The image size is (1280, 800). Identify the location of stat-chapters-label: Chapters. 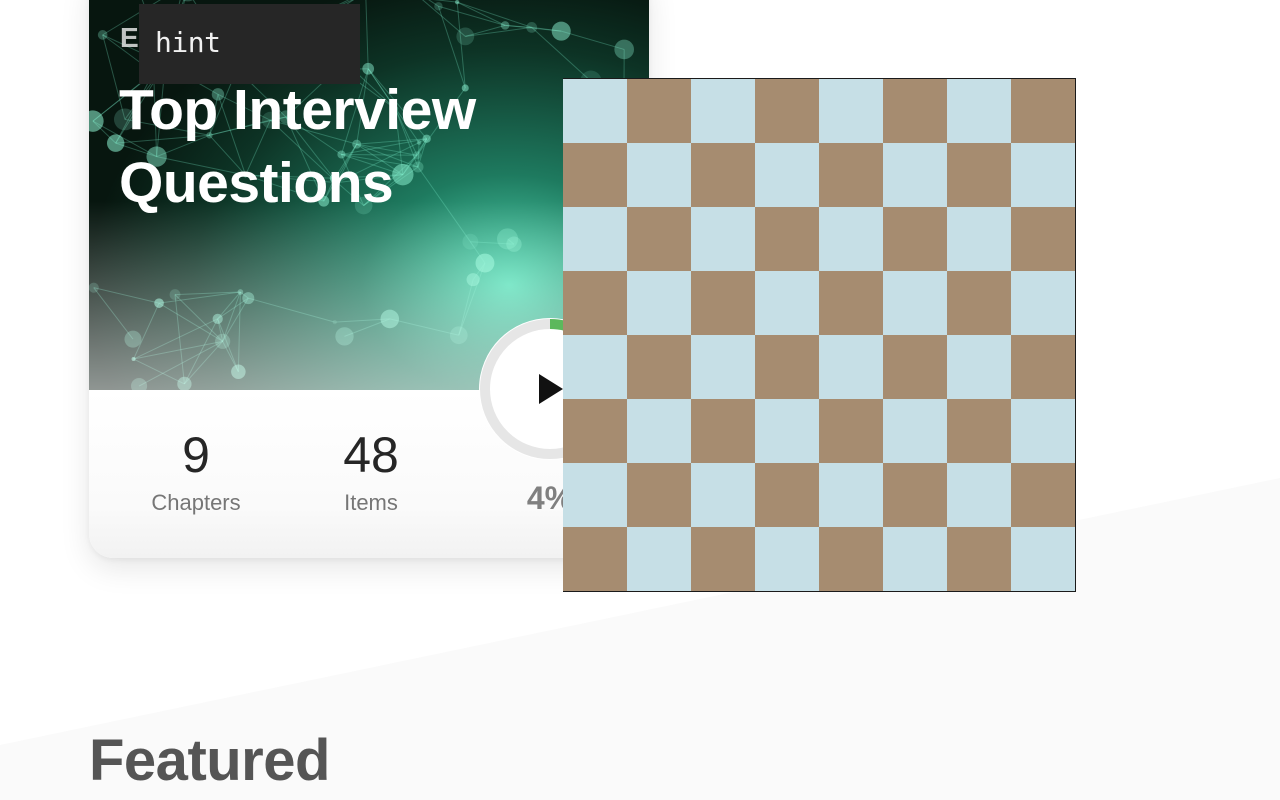
(196, 502).